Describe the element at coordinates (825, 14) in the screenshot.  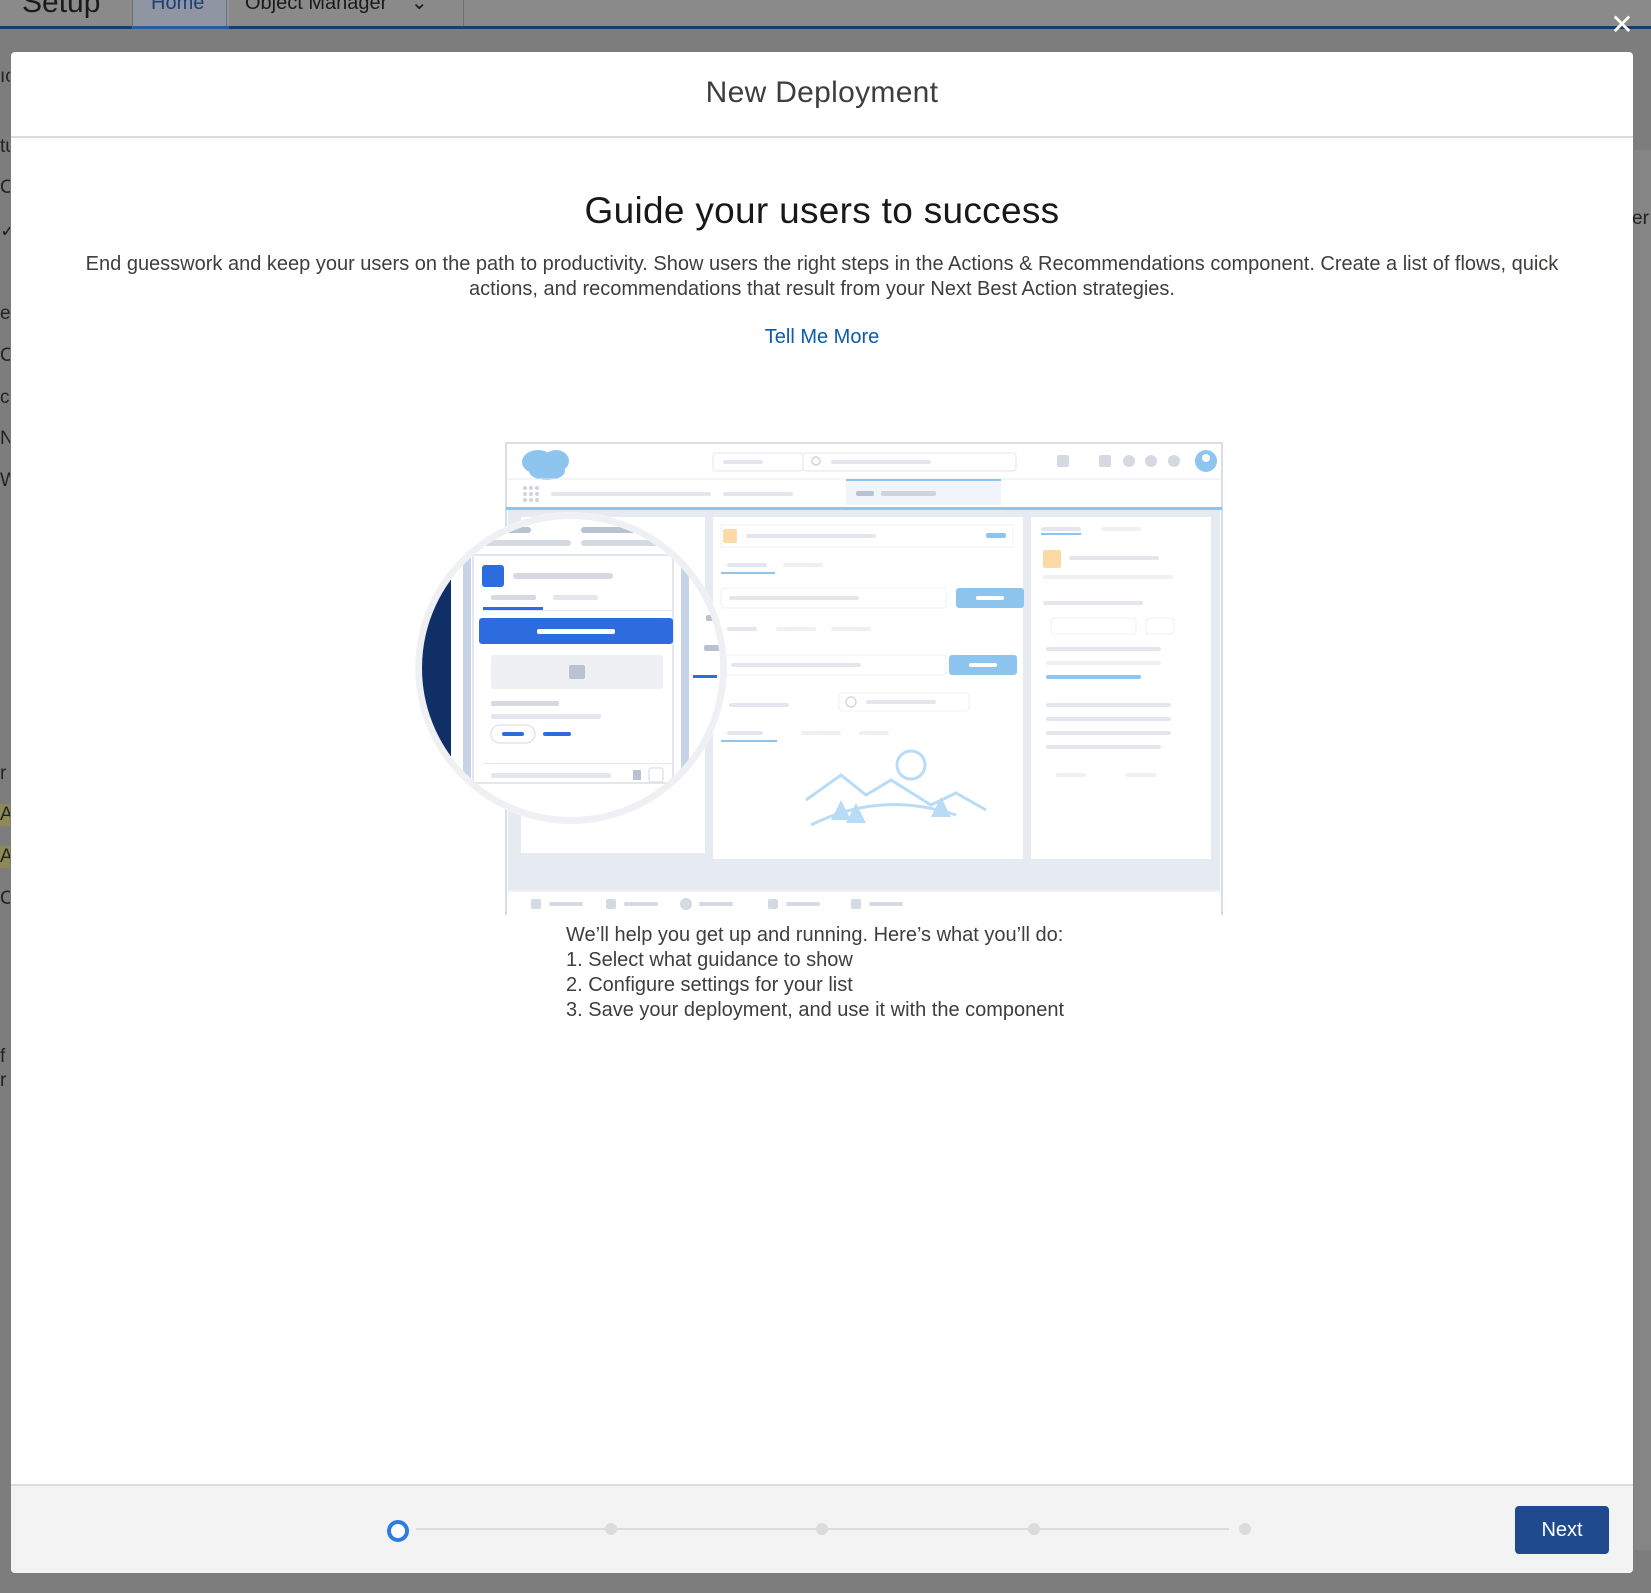
I see `setup-header: Setup Home Object Manager ⌄` at that location.